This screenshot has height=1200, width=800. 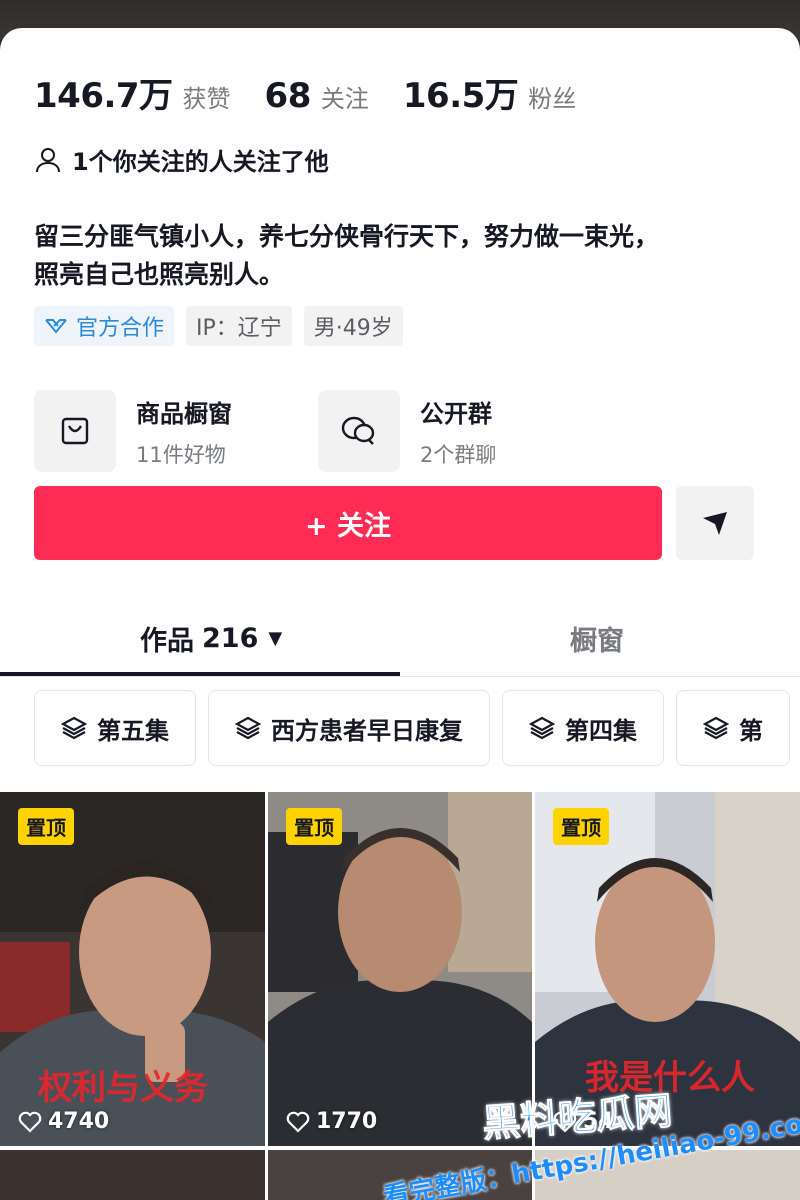 What do you see at coordinates (239, 326) in the screenshot?
I see `ip-tag: IP：辽宁` at bounding box center [239, 326].